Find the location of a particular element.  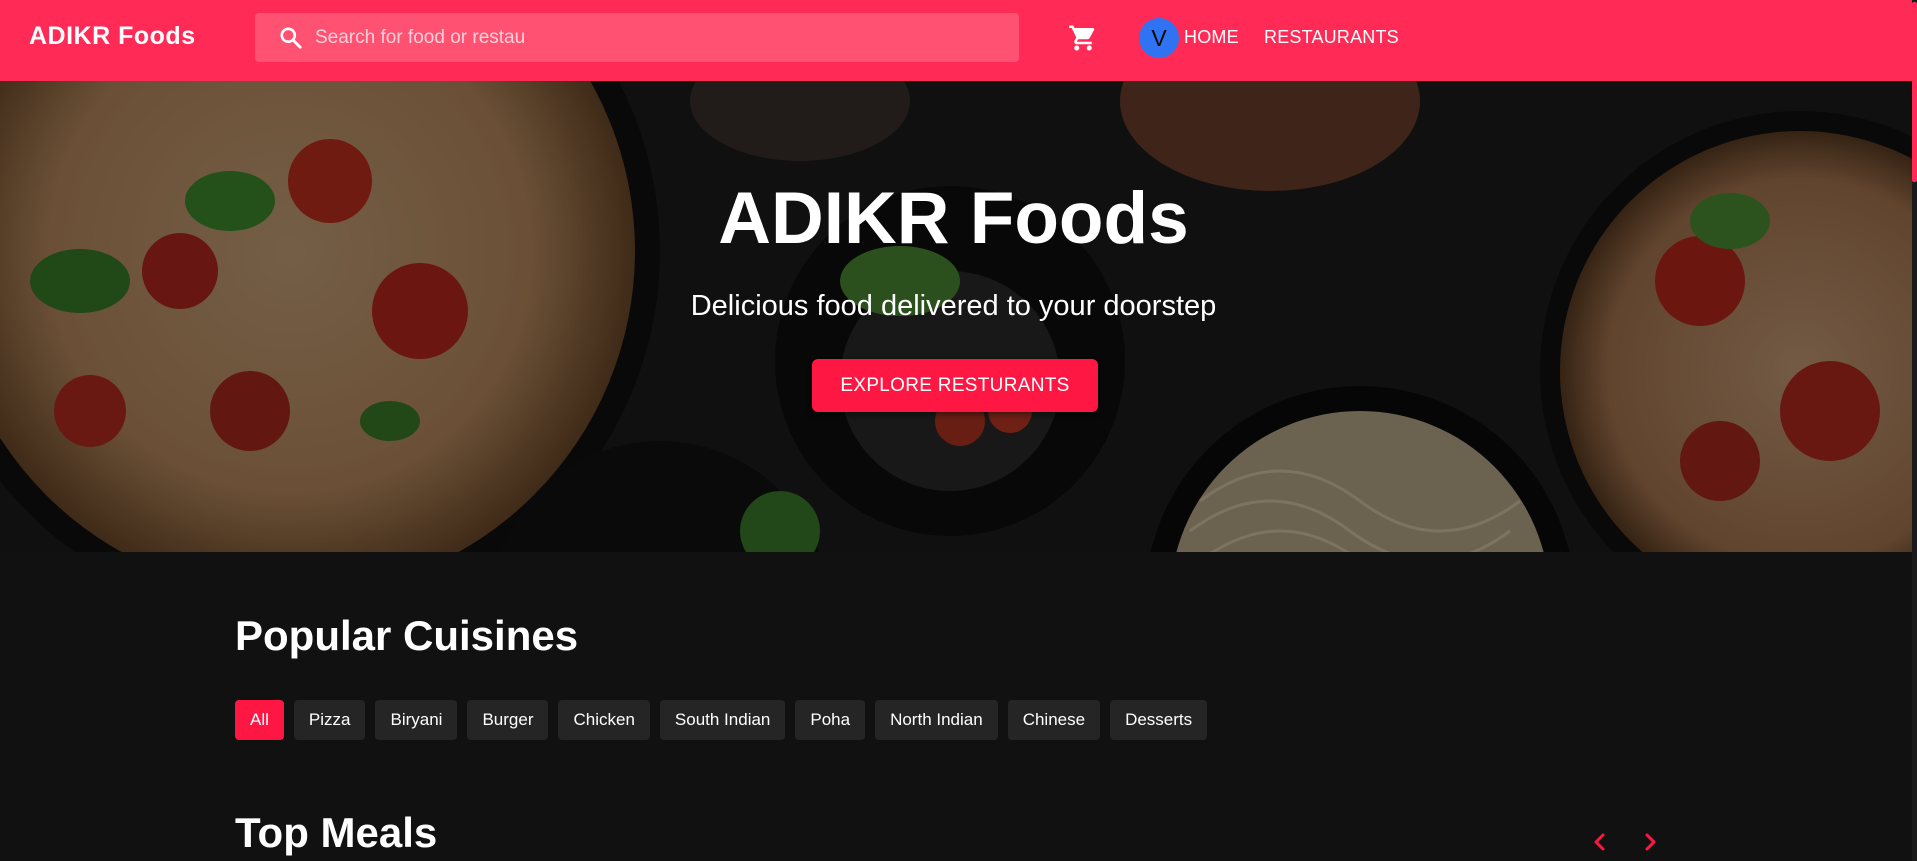

search-icon is located at coordinates (291, 38).